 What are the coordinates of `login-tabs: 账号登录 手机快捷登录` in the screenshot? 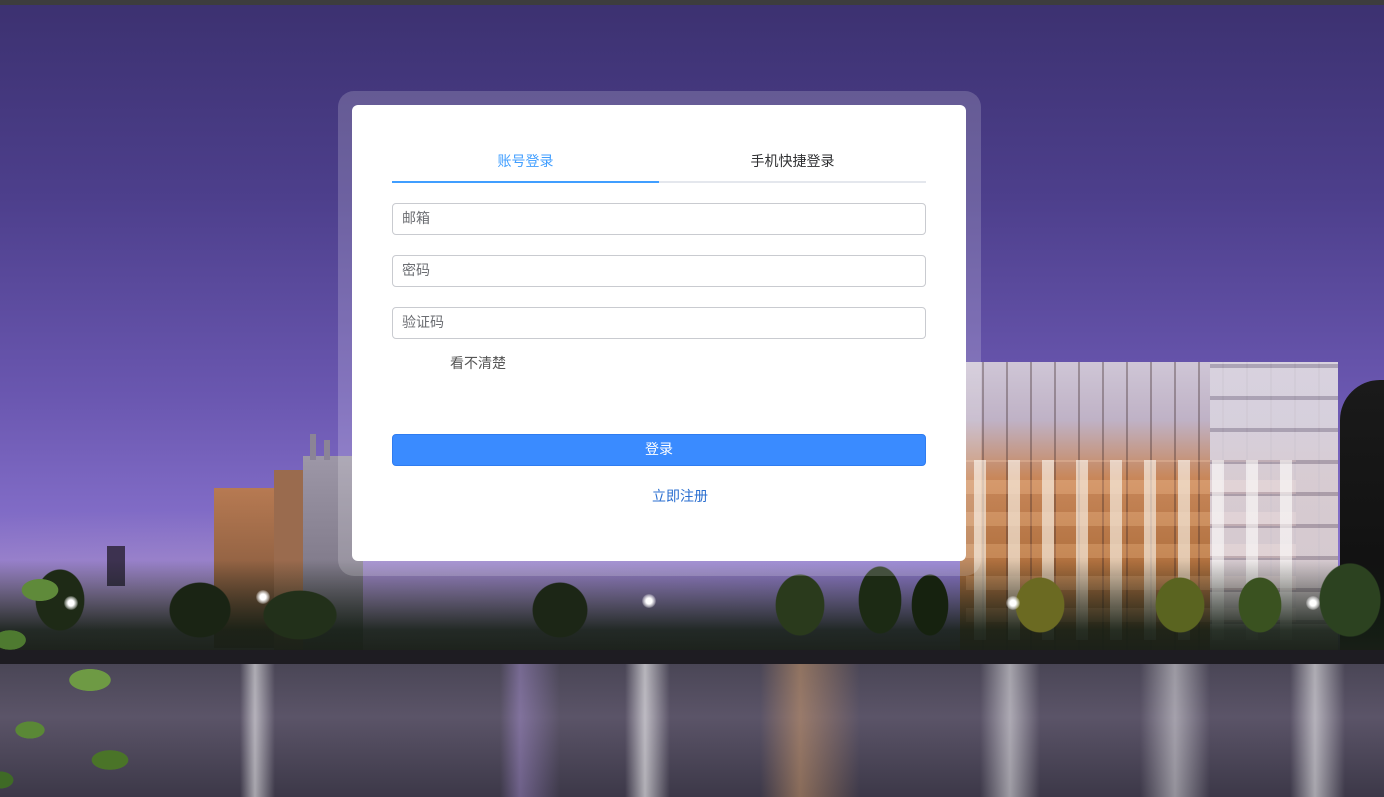 It's located at (659, 164).